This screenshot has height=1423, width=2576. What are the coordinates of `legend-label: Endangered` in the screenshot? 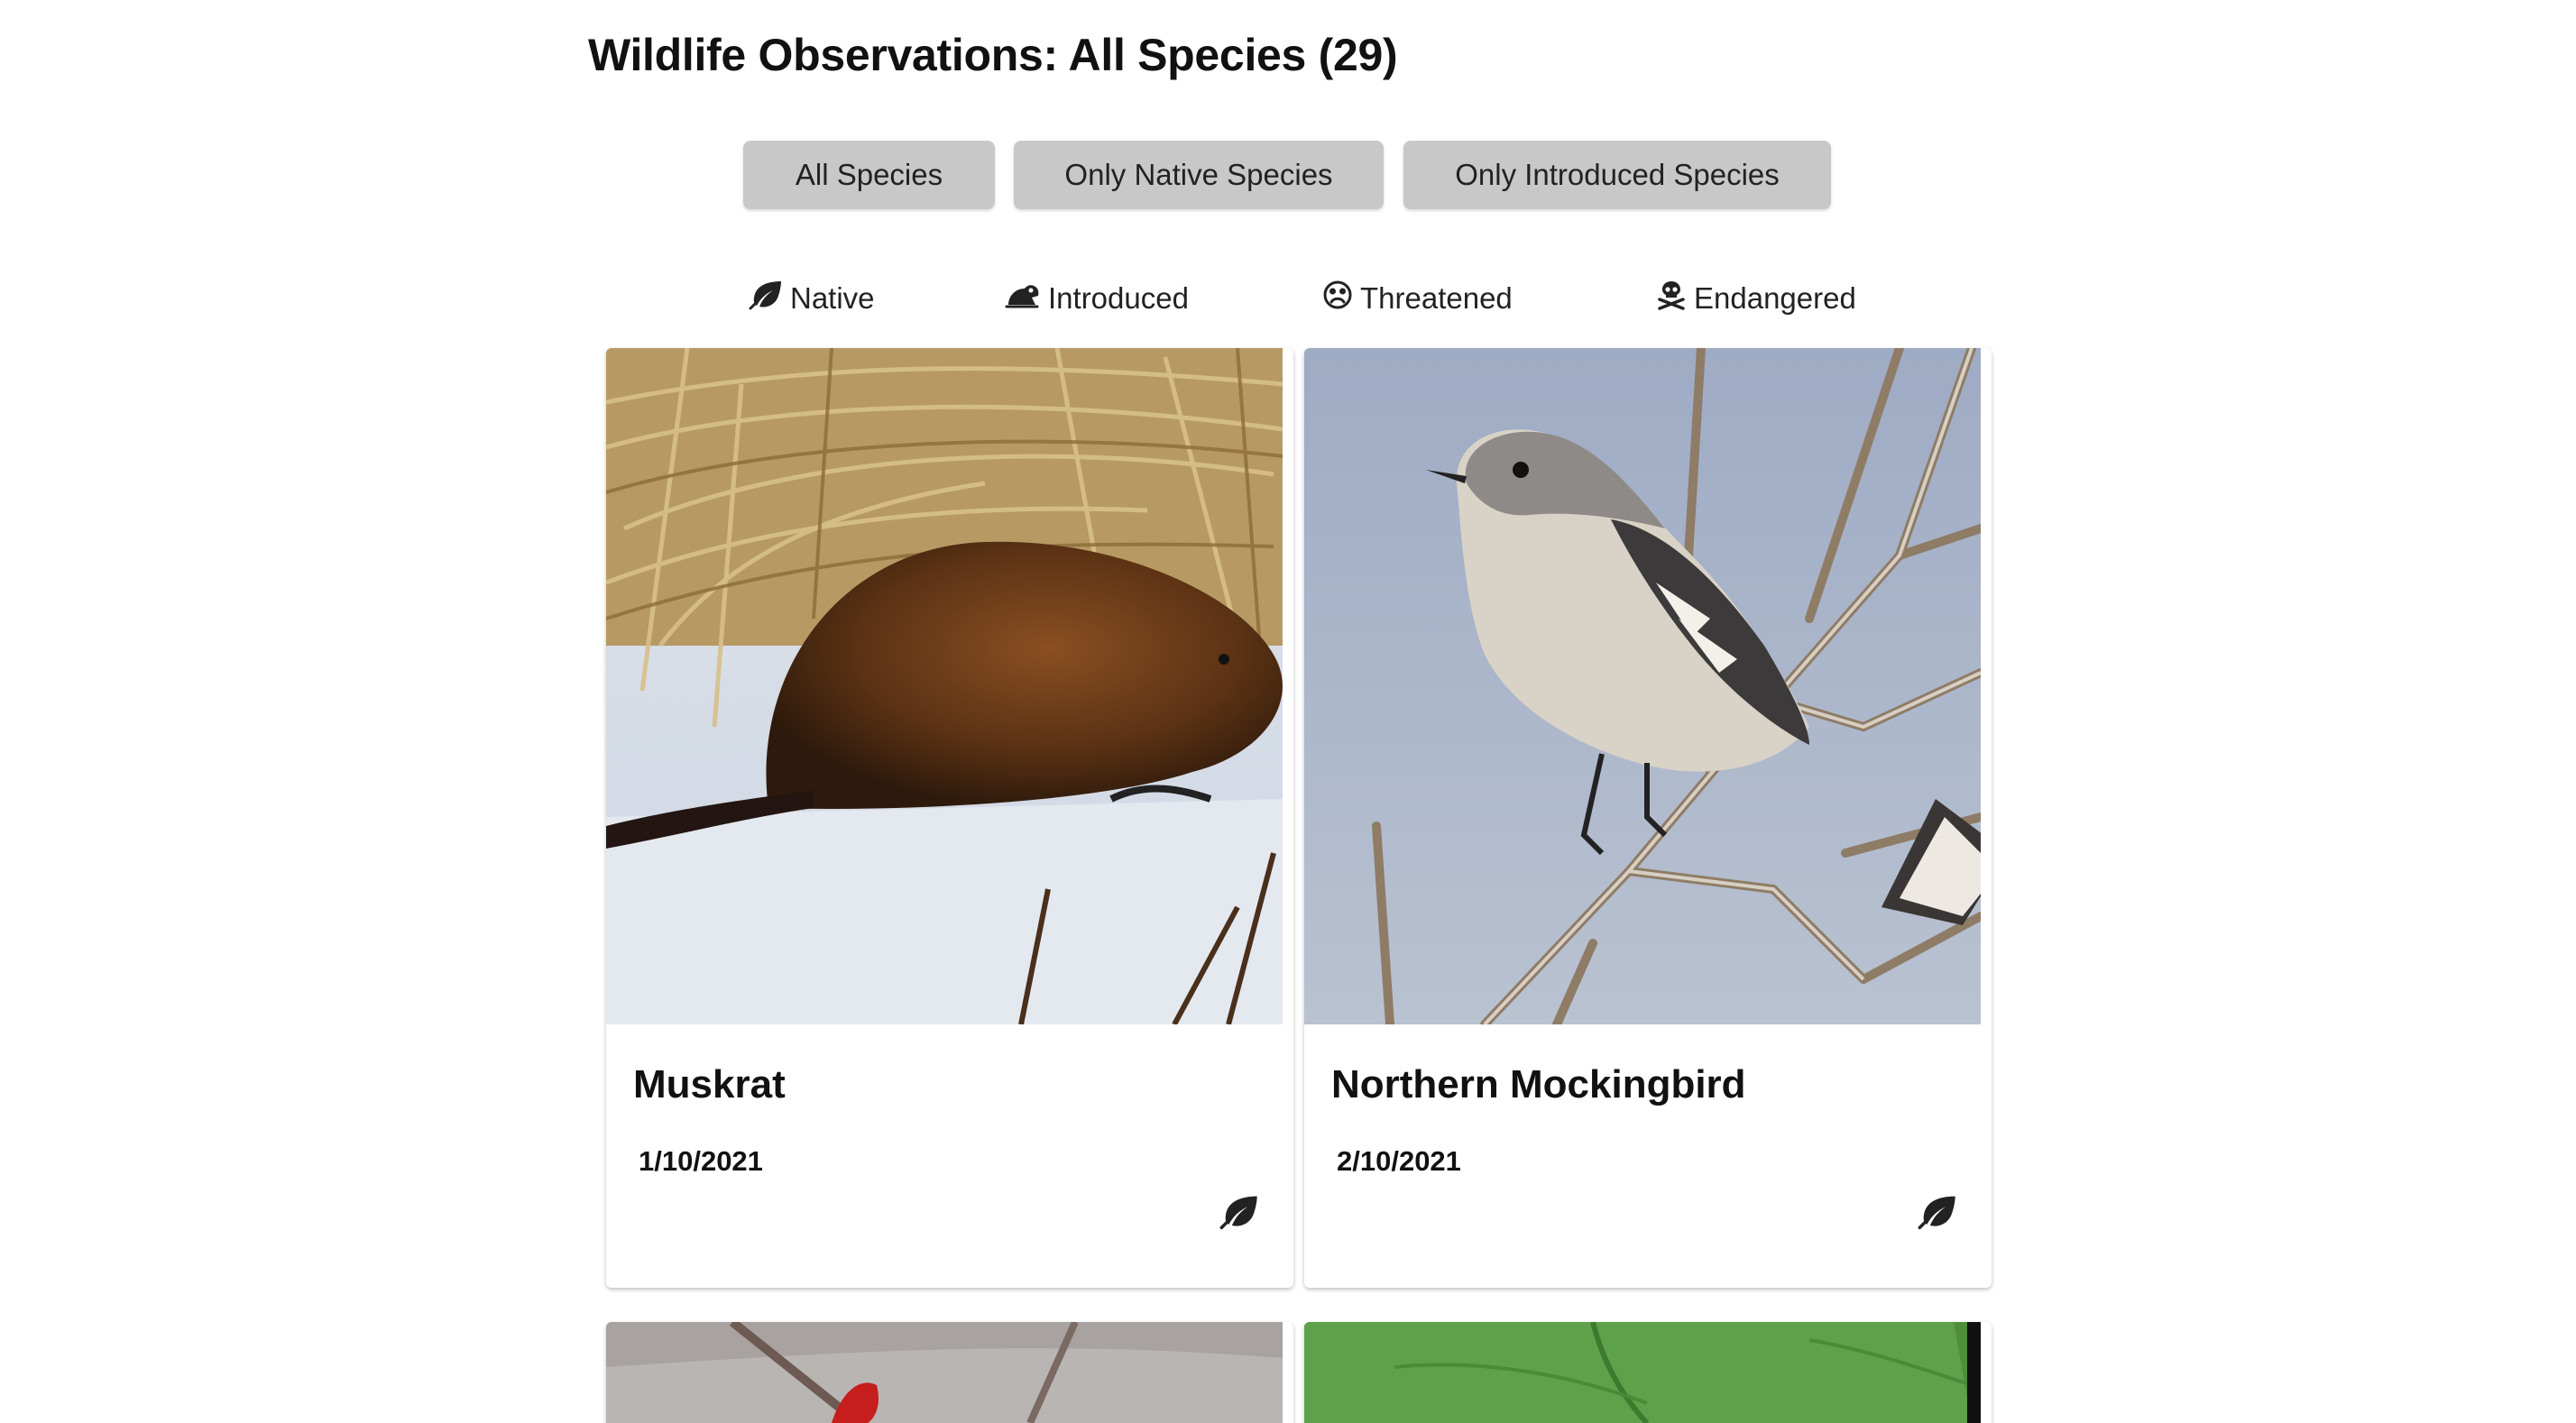 It's located at (1775, 298).